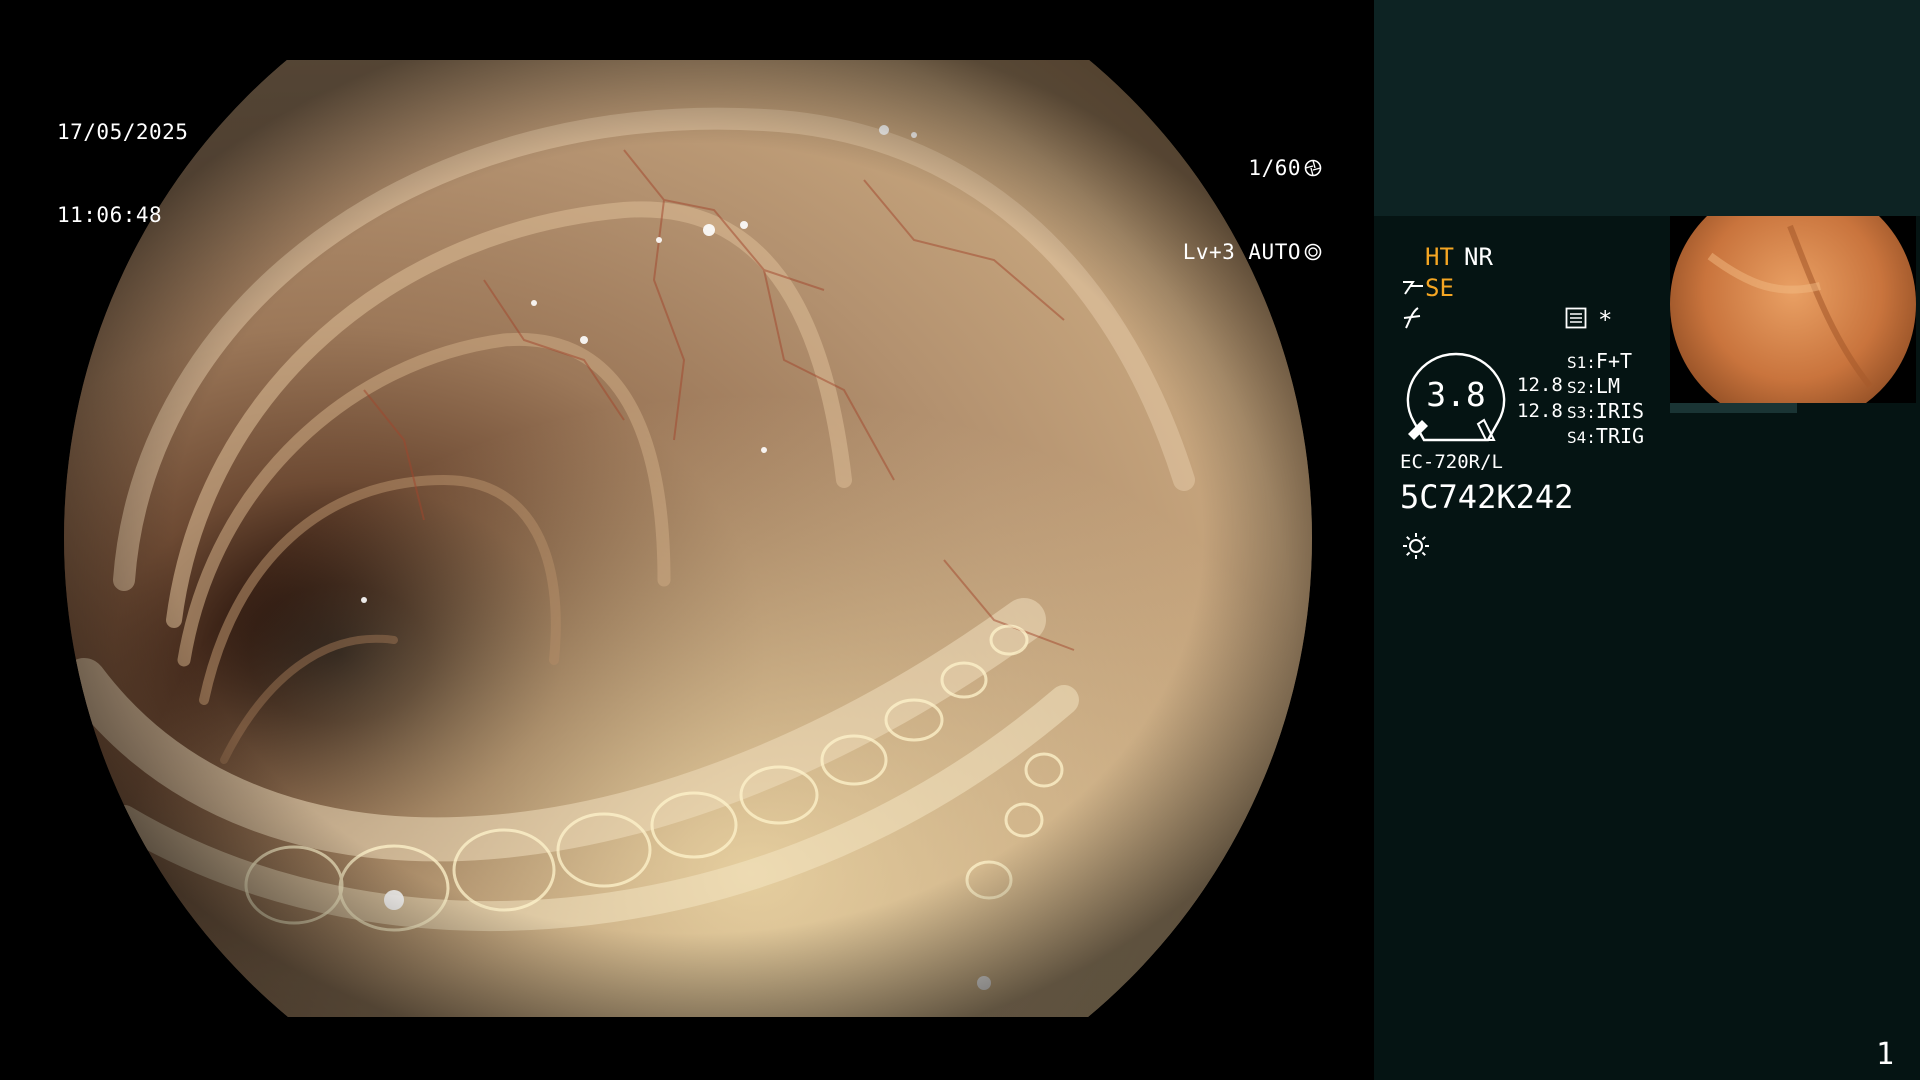 The width and height of the screenshot is (1920, 1080). What do you see at coordinates (1478, 257) in the screenshot?
I see `nr-label: NR` at bounding box center [1478, 257].